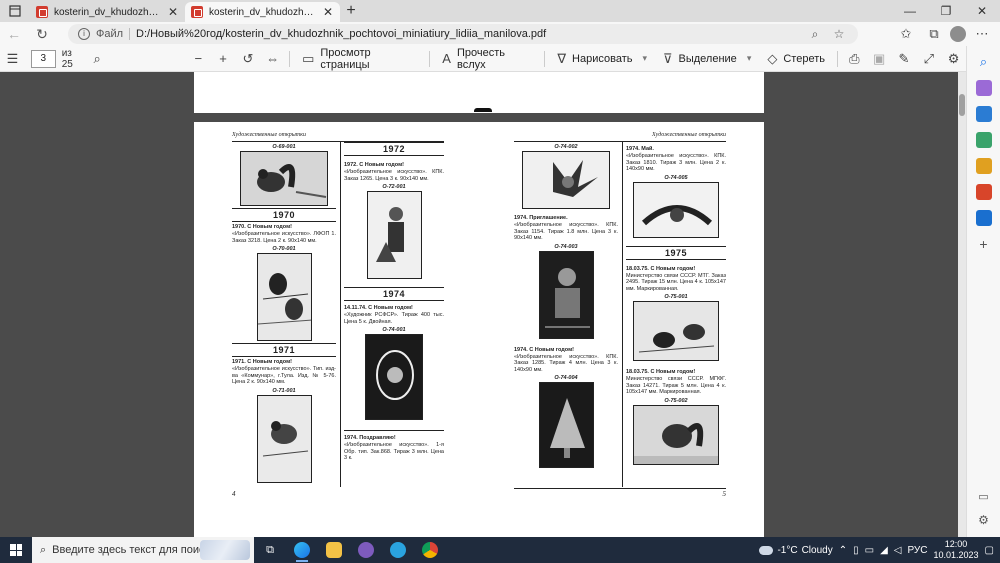 Image resolution: width=1000 pixels, height=563 pixels. I want to click on card-code: О-71-001, so click(284, 390).